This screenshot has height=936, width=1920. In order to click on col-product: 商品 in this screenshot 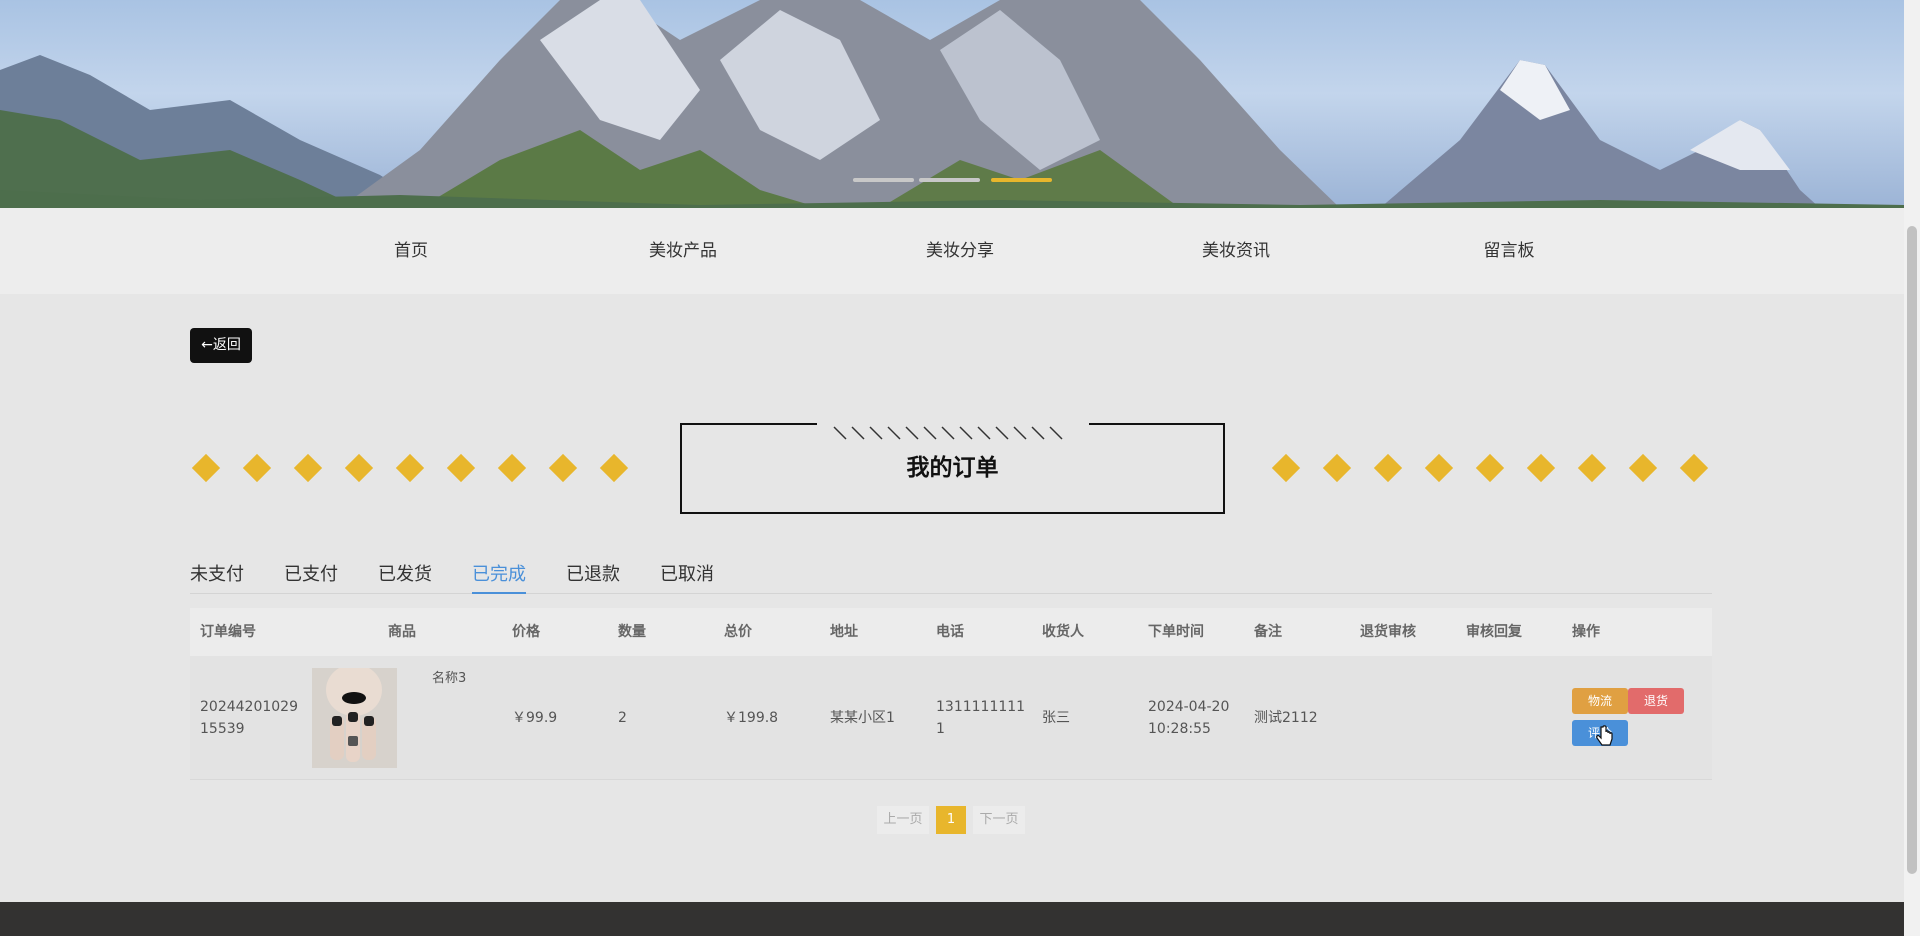, I will do `click(402, 632)`.